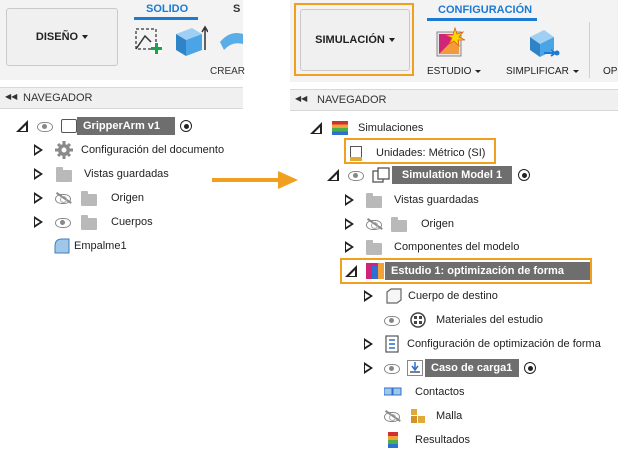 This screenshot has width=618, height=465. Describe the element at coordinates (121, 98) in the screenshot. I see `left-navigator-bar: ◀◀ NAVEGADOR` at that location.